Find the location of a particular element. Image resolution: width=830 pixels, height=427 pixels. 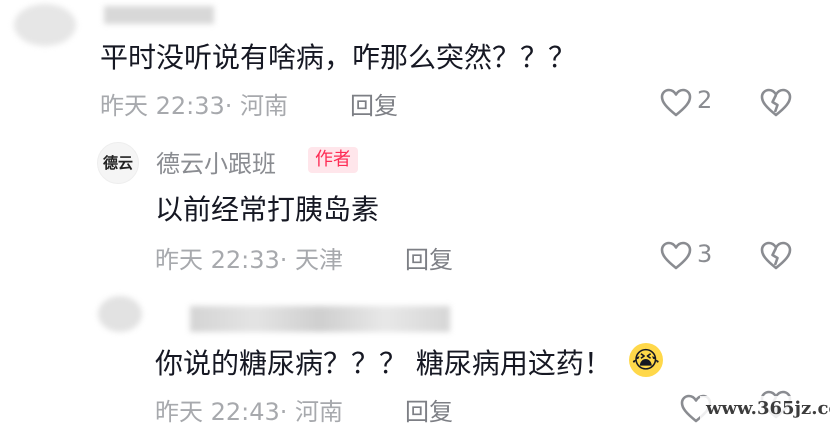

watermark-text: www.365jz.com is located at coordinates (768, 408).